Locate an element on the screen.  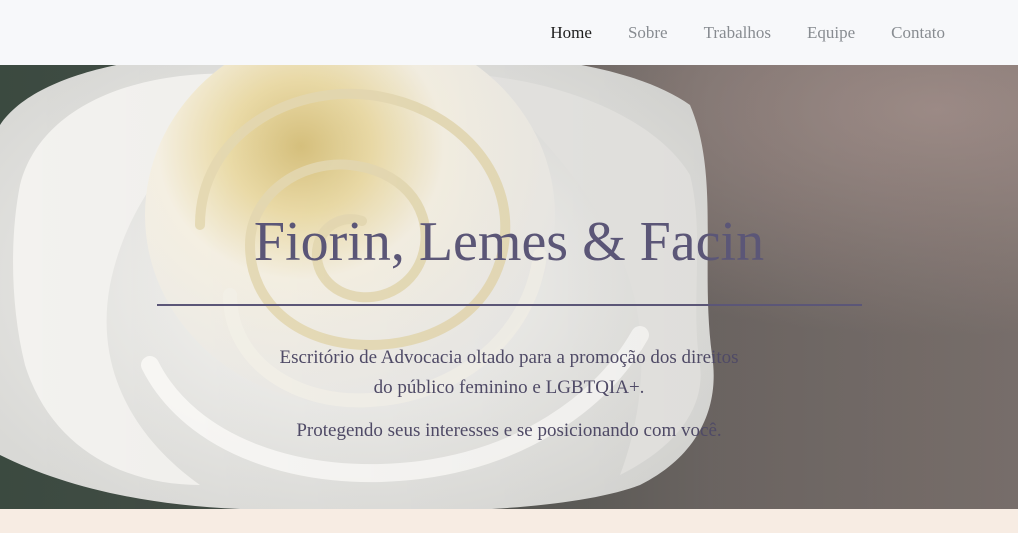
hero-divider is located at coordinates (509, 305).